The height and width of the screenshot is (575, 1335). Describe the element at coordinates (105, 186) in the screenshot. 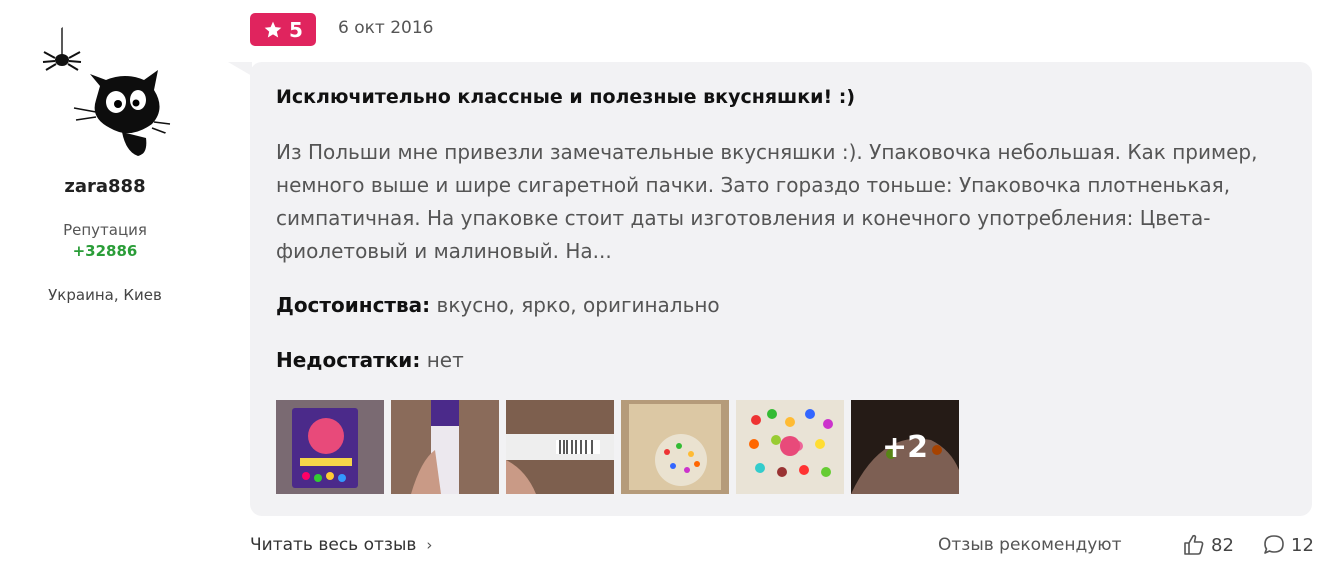

I see `username: zara888` at that location.